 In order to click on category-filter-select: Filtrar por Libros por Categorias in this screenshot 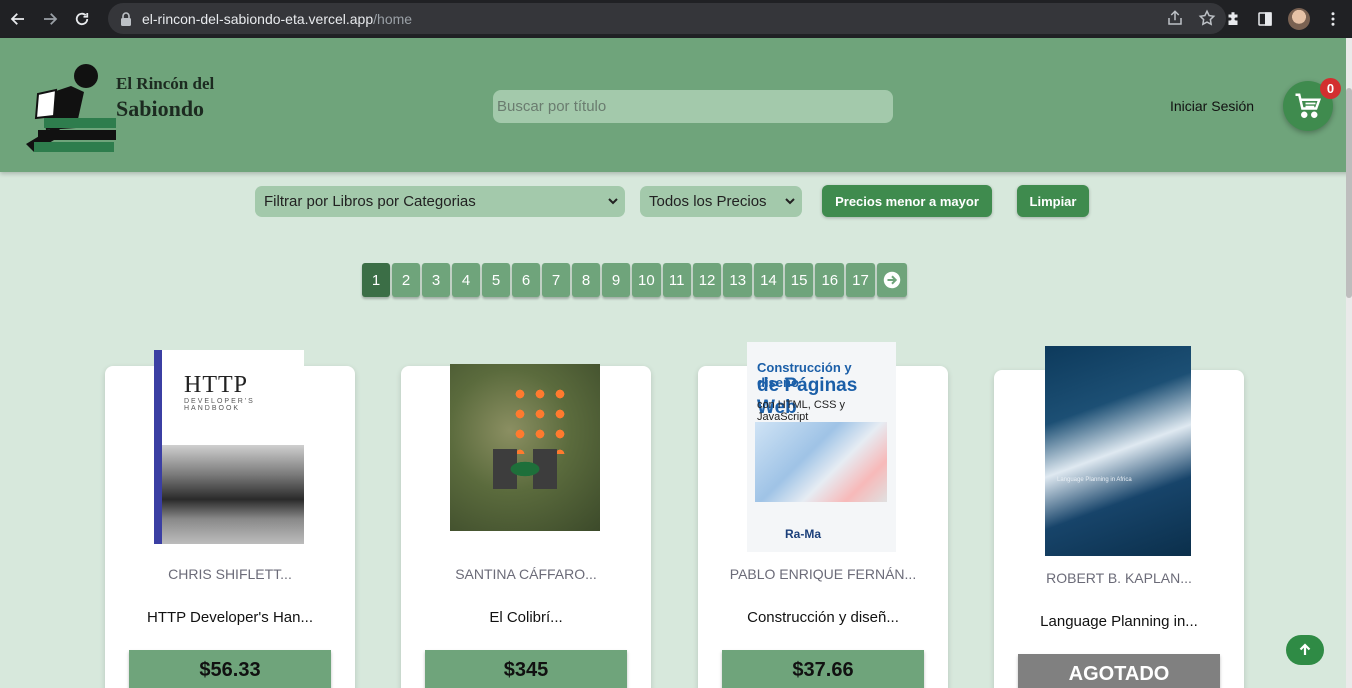, I will do `click(440, 201)`.